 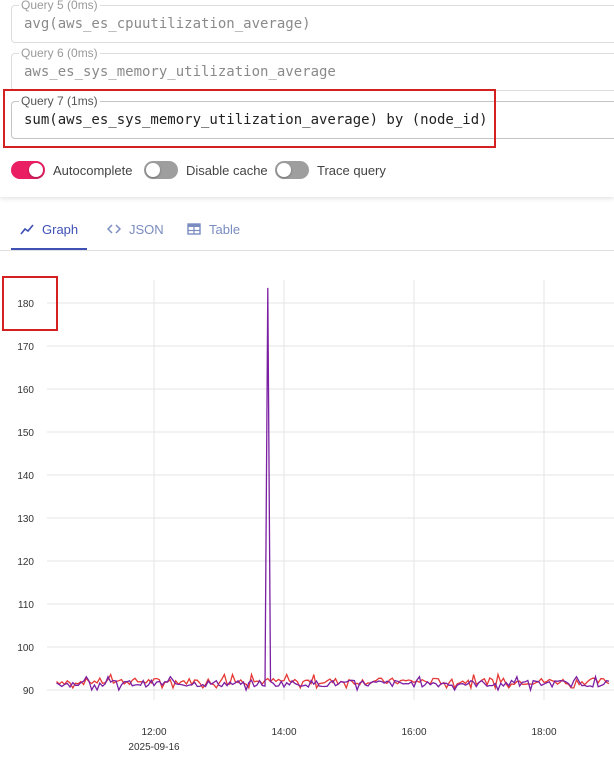 What do you see at coordinates (60, 229) in the screenshot?
I see `tab-graph-label: Graph` at bounding box center [60, 229].